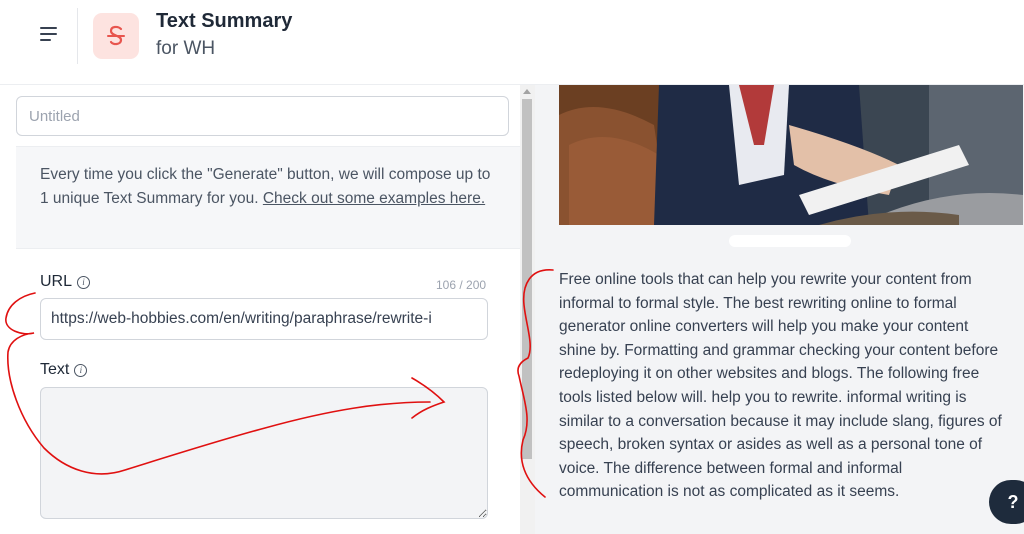  What do you see at coordinates (116, 36) in the screenshot?
I see `text-summary-logo-icon` at bounding box center [116, 36].